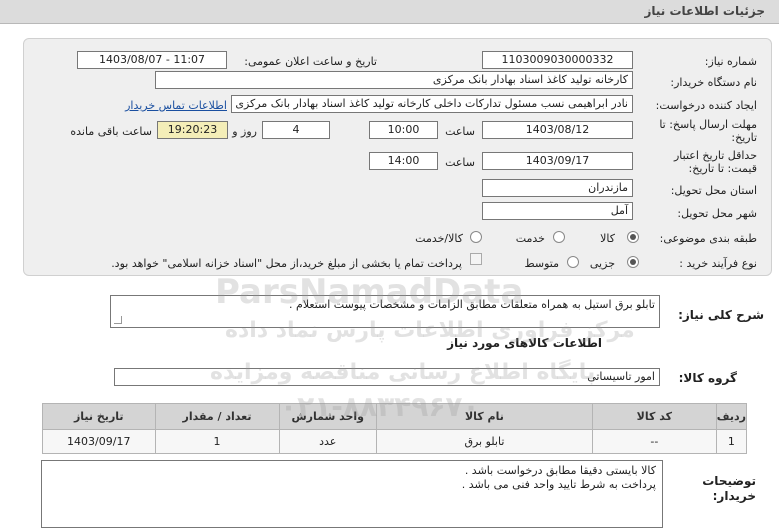  What do you see at coordinates (192, 130) in the screenshot?
I see `remaining-time-field: 19:20:23` at bounding box center [192, 130].